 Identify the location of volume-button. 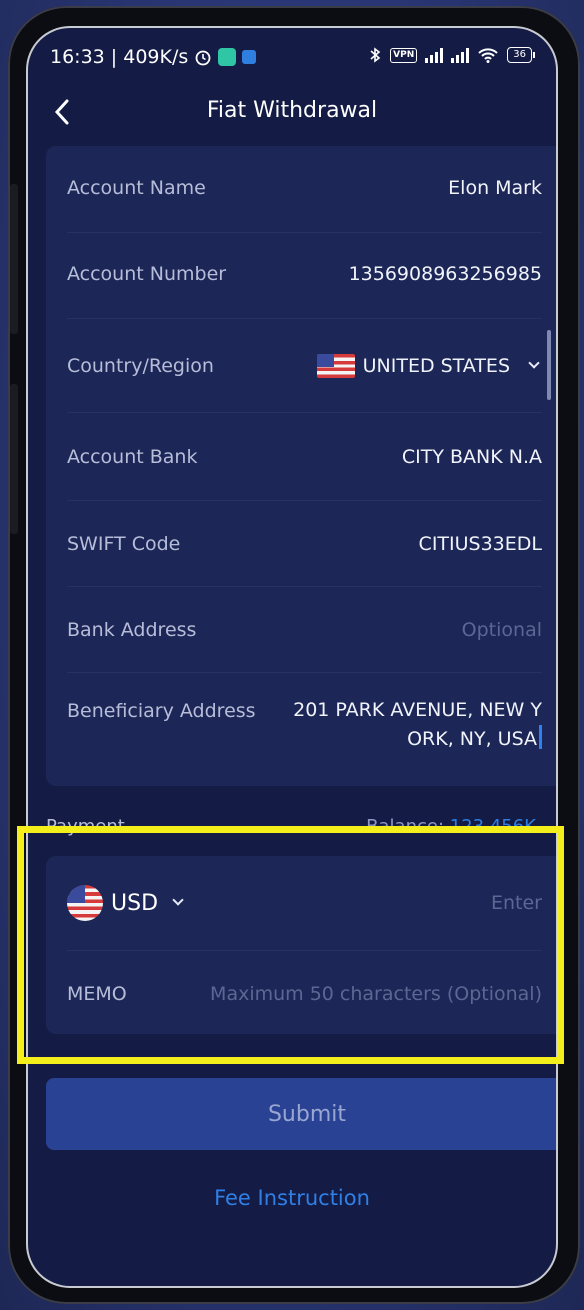
(14, 259).